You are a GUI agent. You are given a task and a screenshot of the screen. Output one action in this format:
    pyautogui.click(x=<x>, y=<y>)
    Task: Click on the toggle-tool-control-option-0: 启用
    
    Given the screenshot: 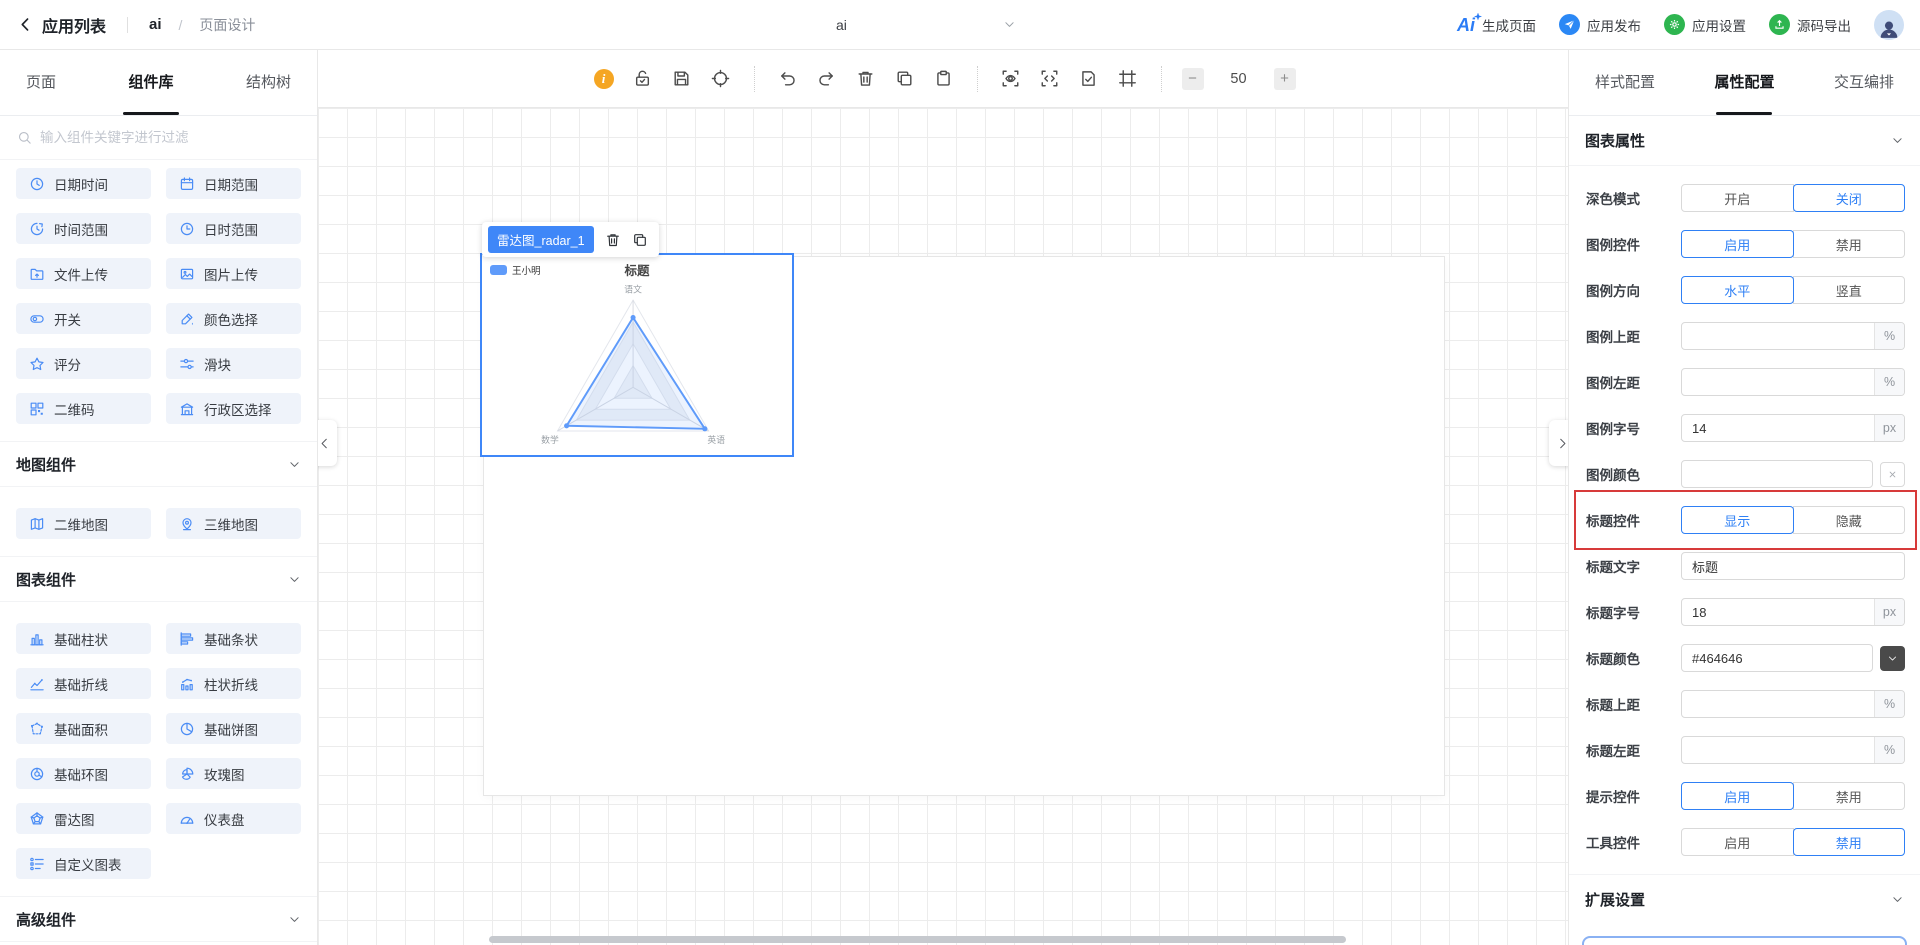 What is the action you would take?
    pyautogui.click(x=1737, y=842)
    